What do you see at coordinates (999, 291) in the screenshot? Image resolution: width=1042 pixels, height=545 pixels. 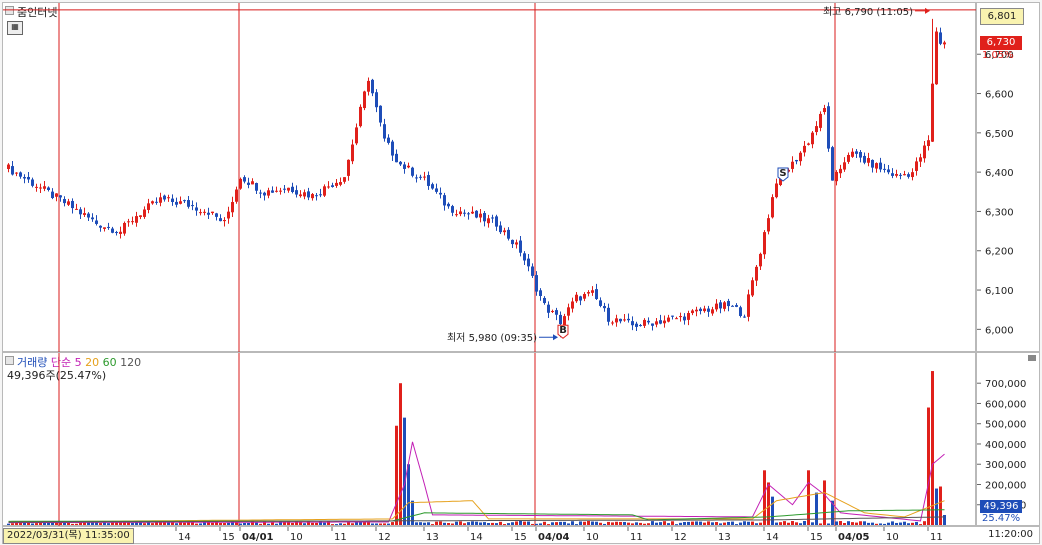 I see `price-tick-label: 6,100` at bounding box center [999, 291].